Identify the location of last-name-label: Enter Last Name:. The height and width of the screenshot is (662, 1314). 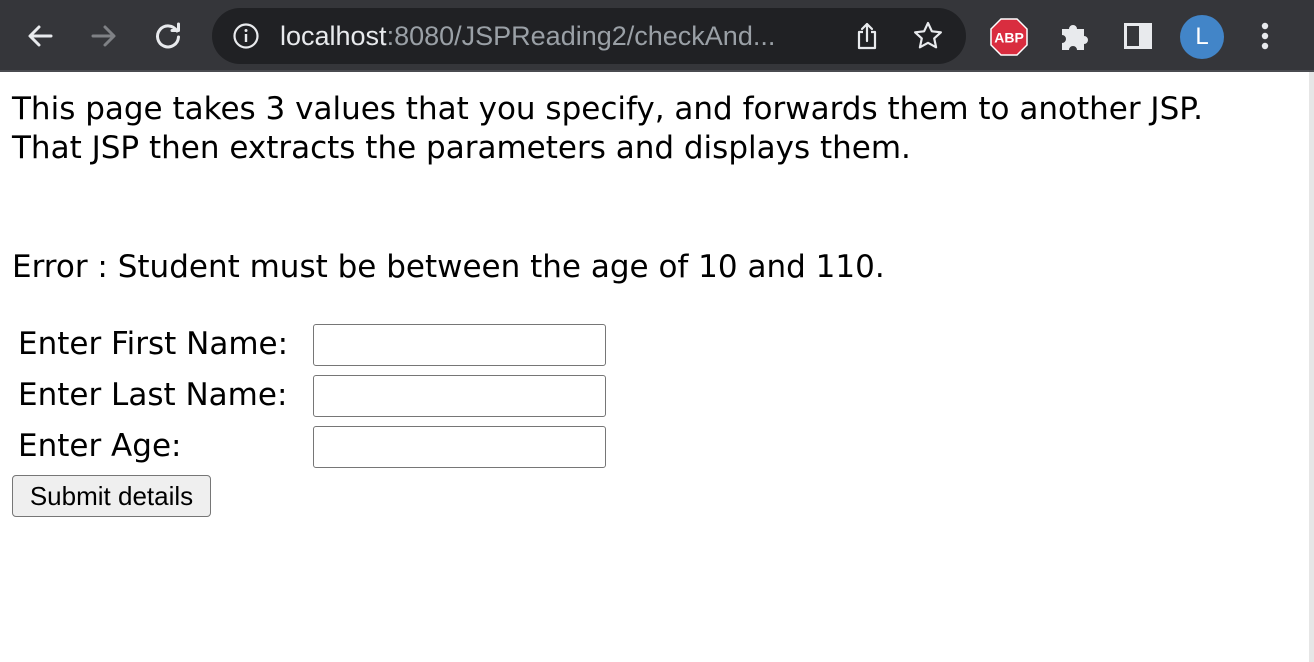
(153, 395).